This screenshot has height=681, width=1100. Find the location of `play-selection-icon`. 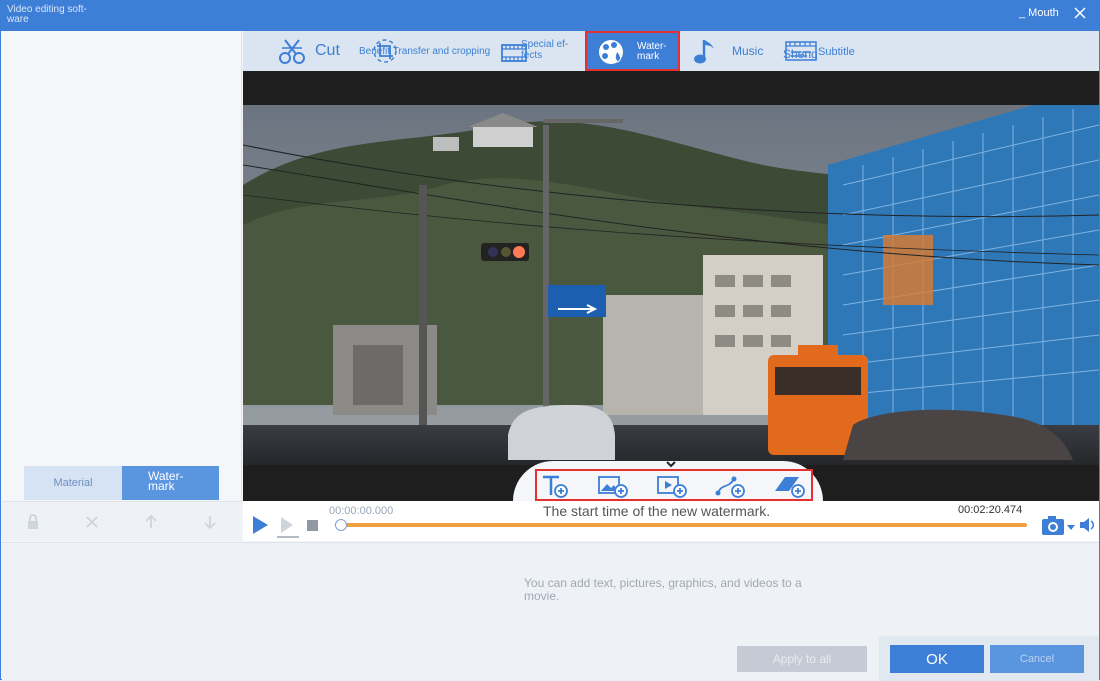

play-selection-icon is located at coordinates (288, 527).